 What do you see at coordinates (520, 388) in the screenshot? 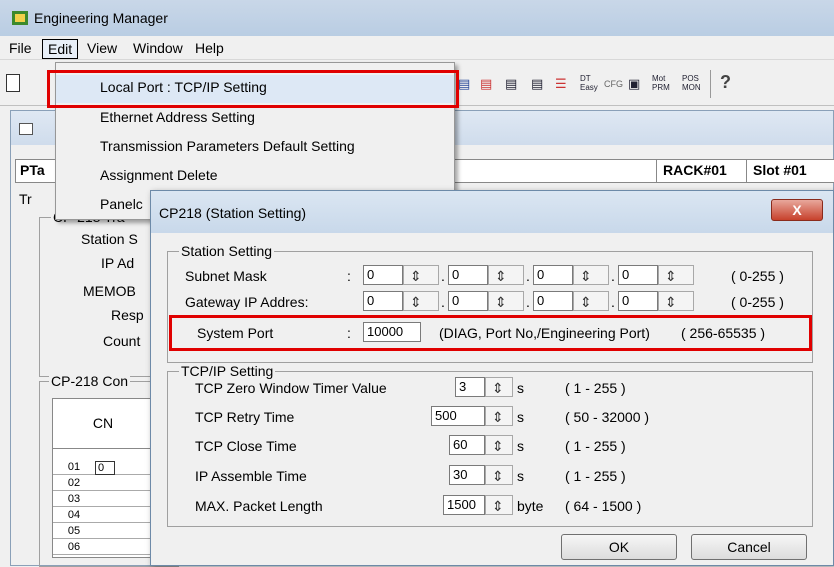
I see `tcp-zero-window-unit: s` at bounding box center [520, 388].